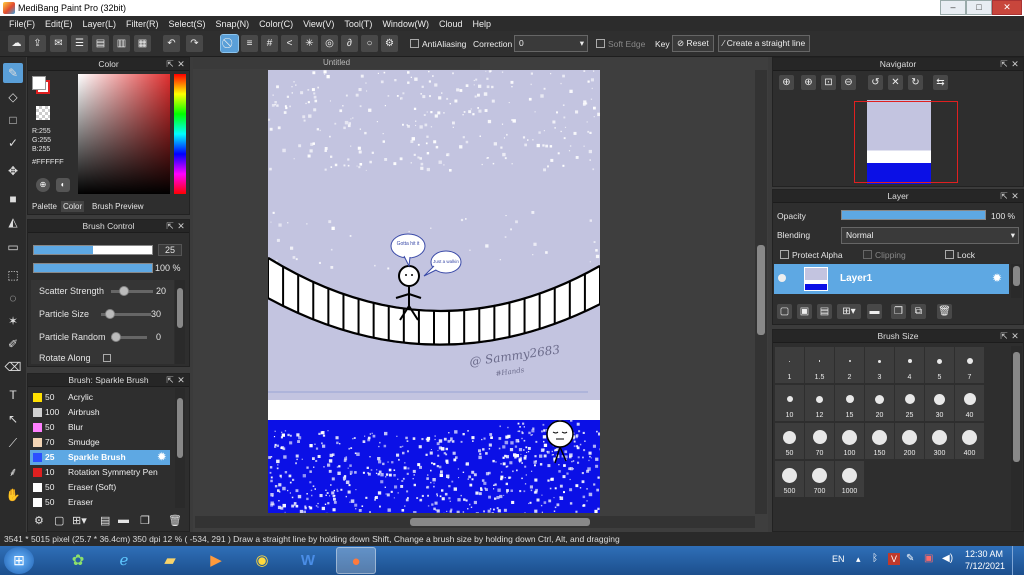  I want to click on visibility-icon, so click(782, 278).